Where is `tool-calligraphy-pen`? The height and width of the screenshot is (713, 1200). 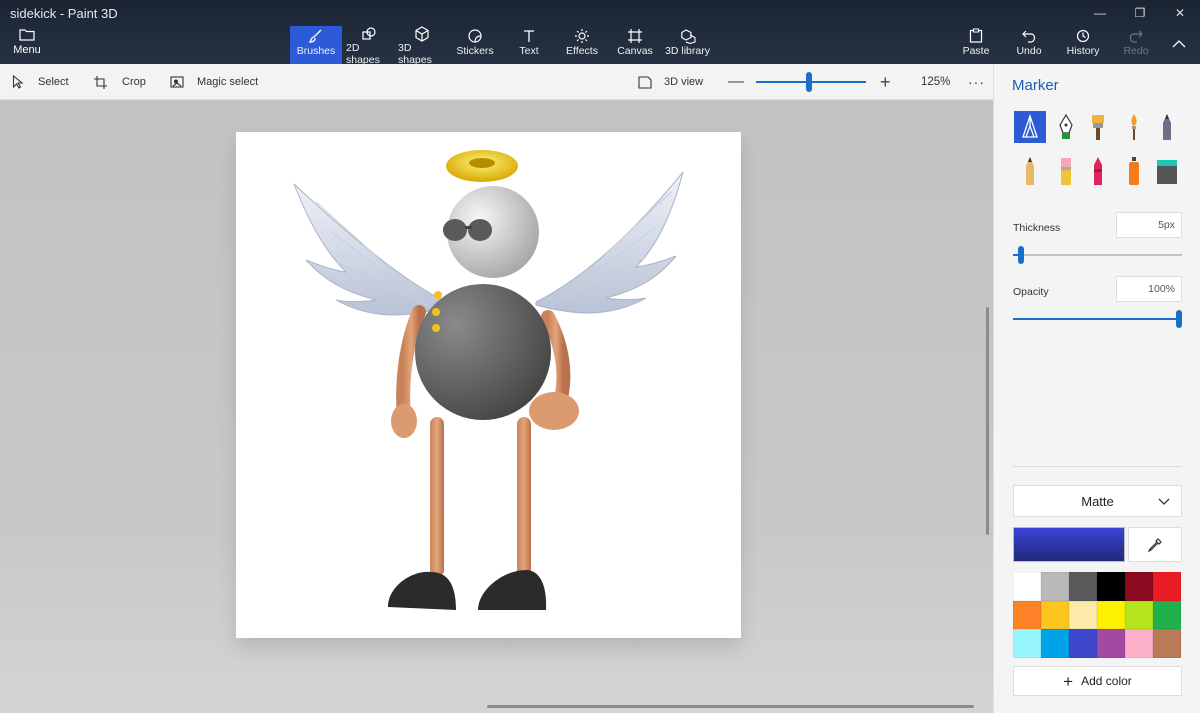
tool-calligraphy-pen is located at coordinates (1066, 127).